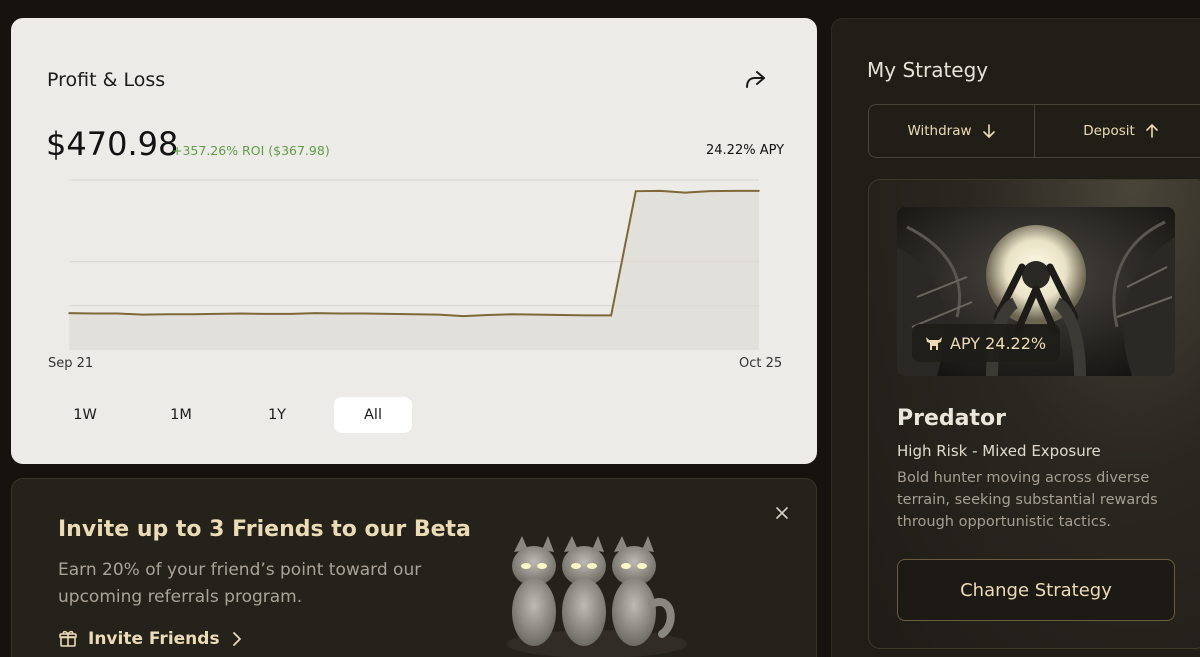 This screenshot has height=657, width=1200. What do you see at coordinates (1109, 131) in the screenshot?
I see `deposit-label: Deposit` at bounding box center [1109, 131].